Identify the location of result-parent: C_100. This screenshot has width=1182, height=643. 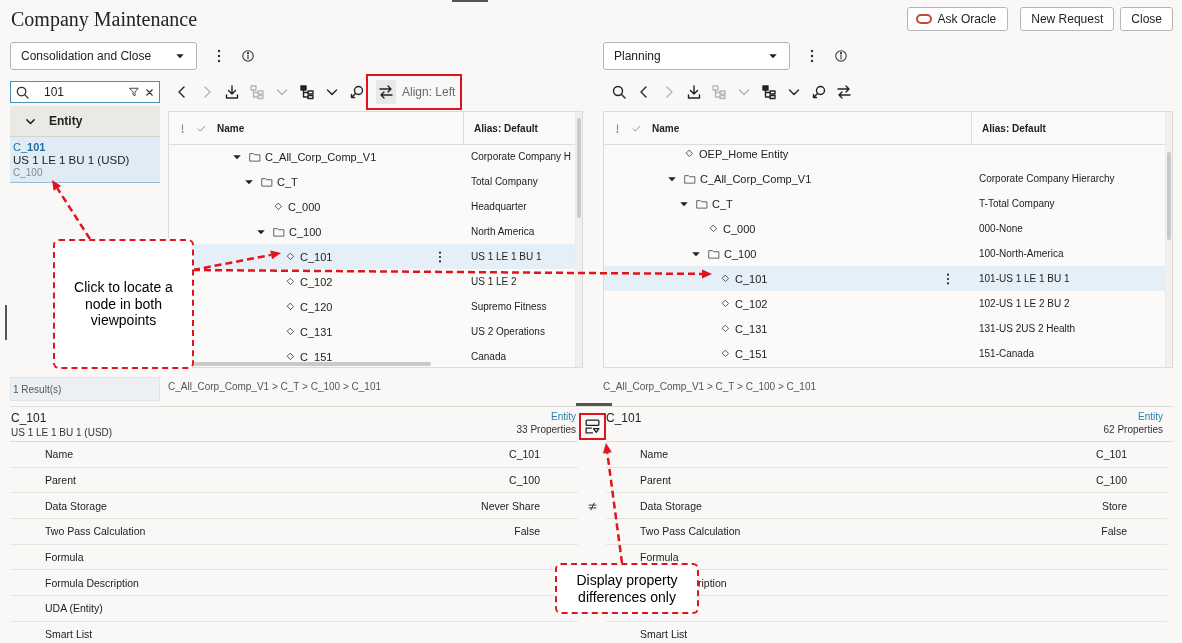
(28, 172).